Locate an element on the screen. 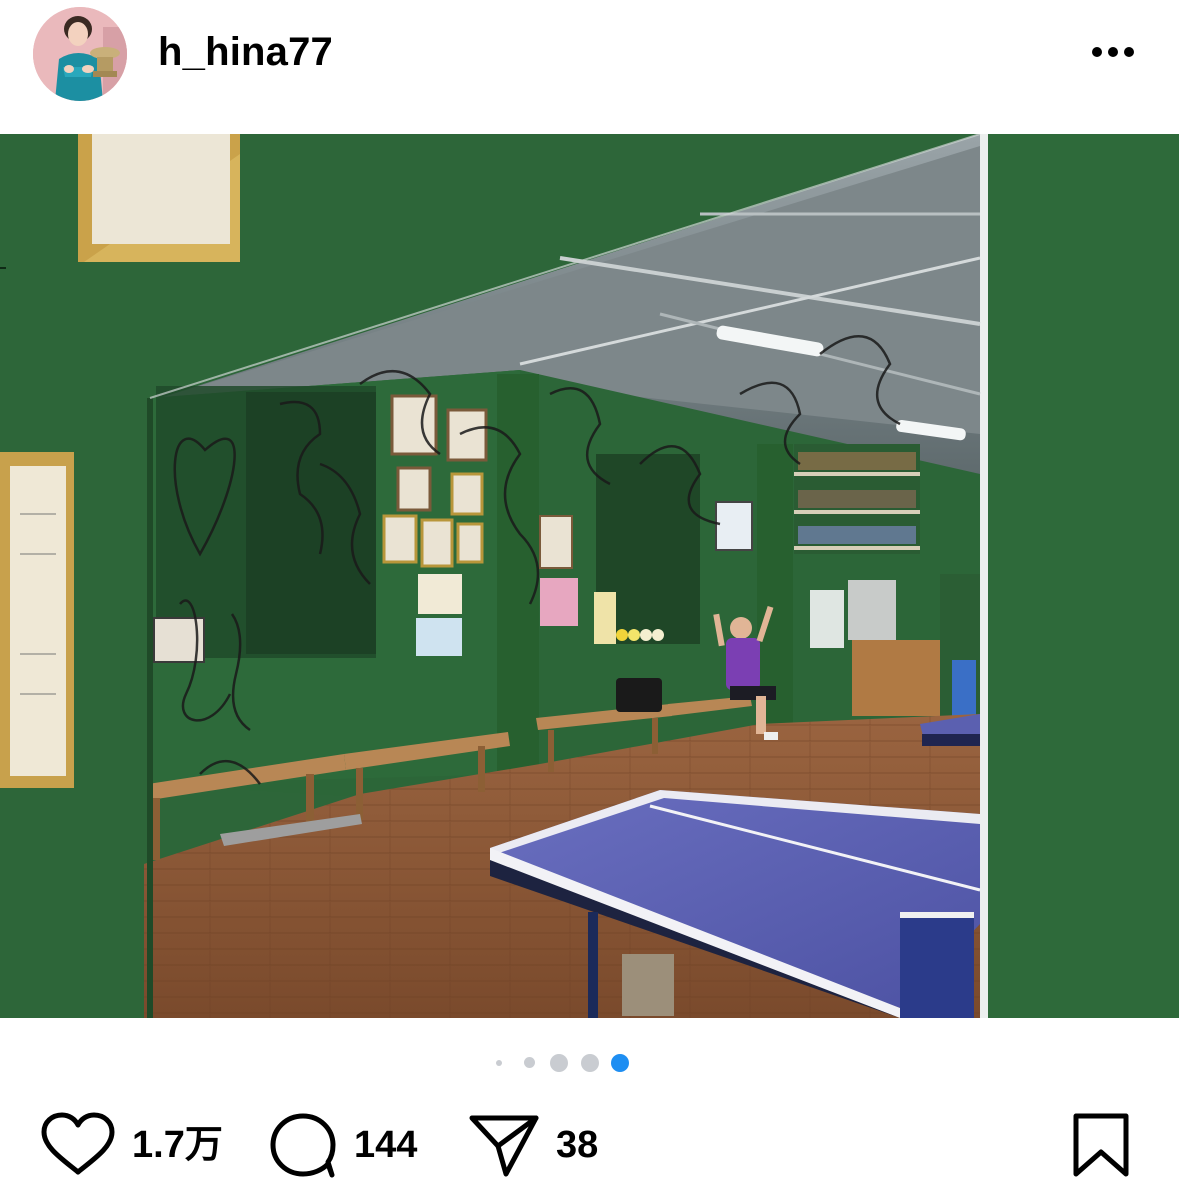  username: h_hina77 is located at coordinates (245, 52).